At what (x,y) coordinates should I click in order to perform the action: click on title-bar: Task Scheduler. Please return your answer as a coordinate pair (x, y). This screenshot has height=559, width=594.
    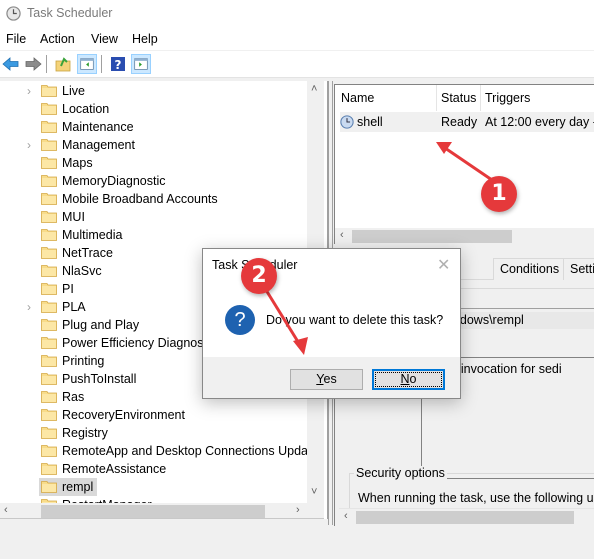
    Looking at the image, I should click on (297, 14).